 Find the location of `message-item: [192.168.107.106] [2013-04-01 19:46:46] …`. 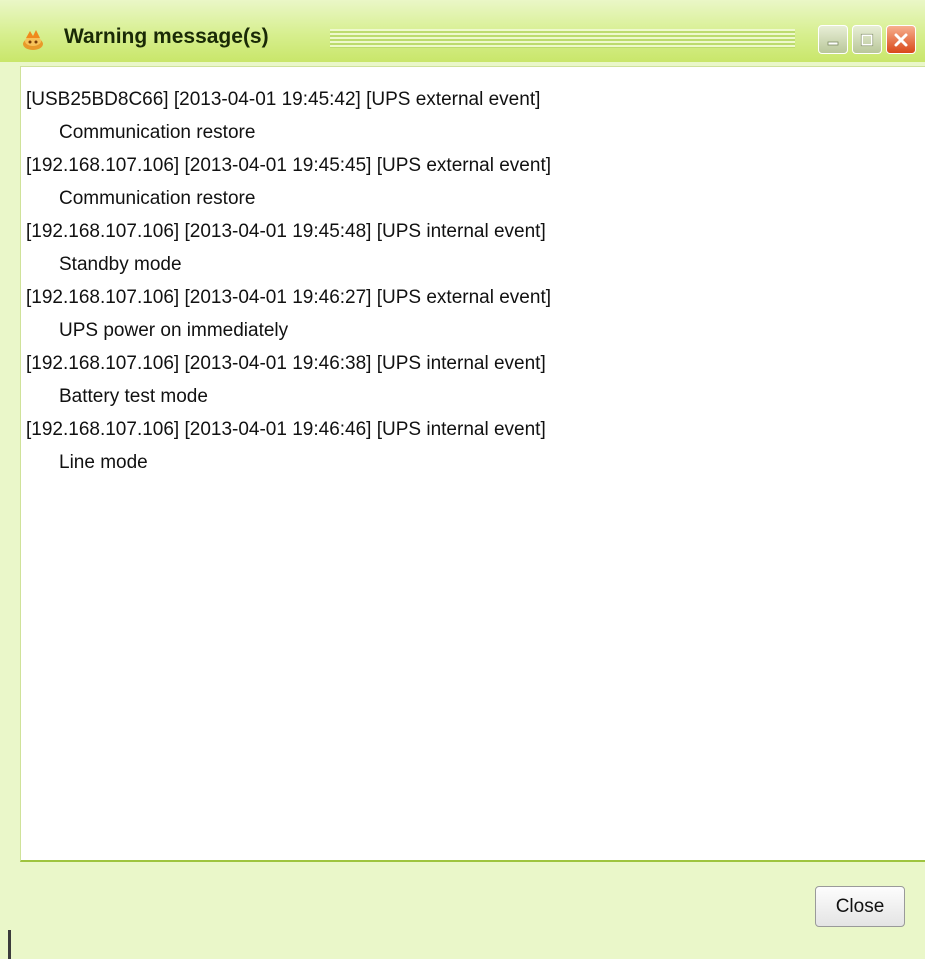

message-item: [192.168.107.106] [2013-04-01 19:46:46] … is located at coordinates (475, 446).